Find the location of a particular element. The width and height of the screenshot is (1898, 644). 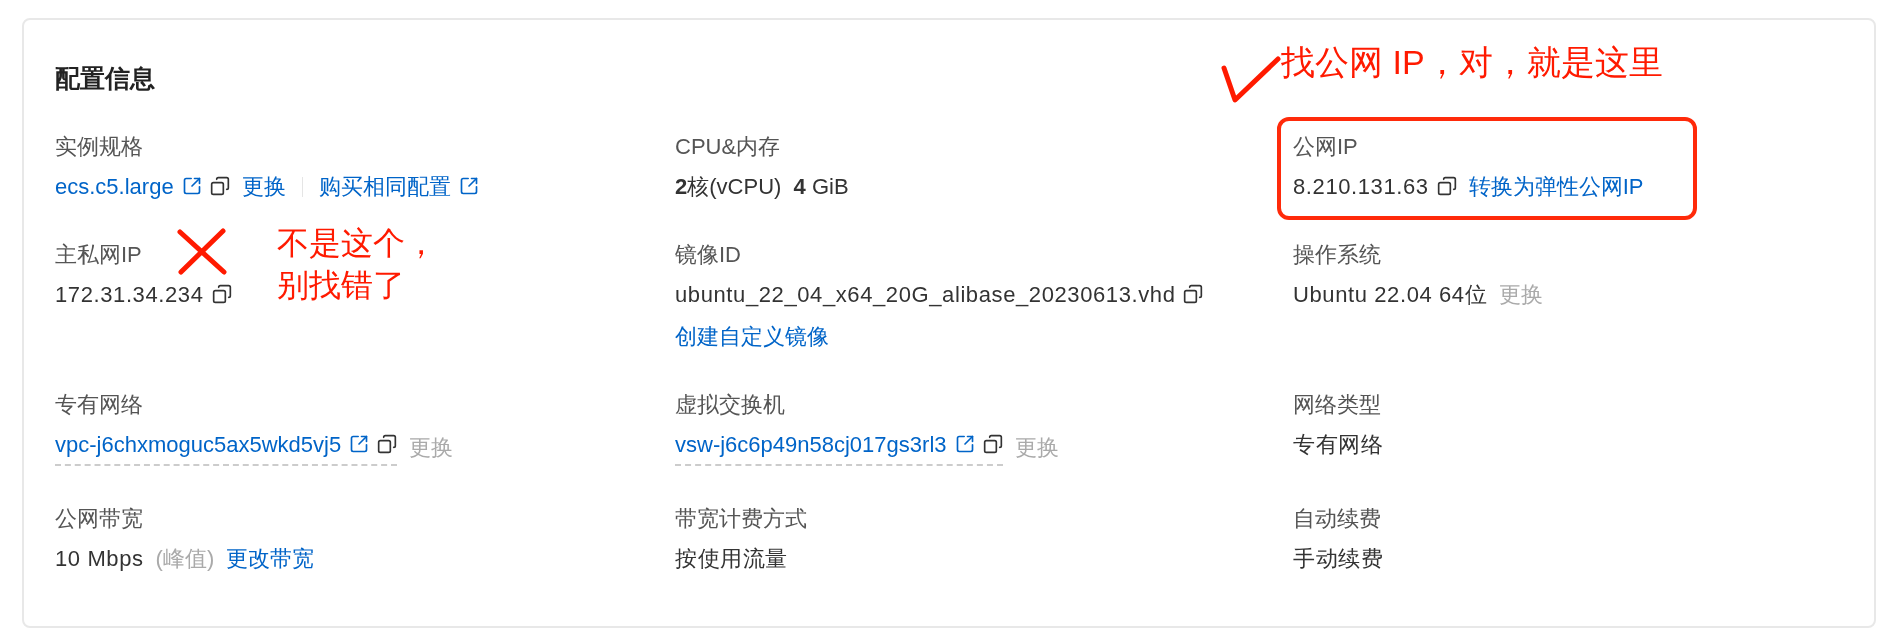

link: 更改带宽 is located at coordinates (270, 558).